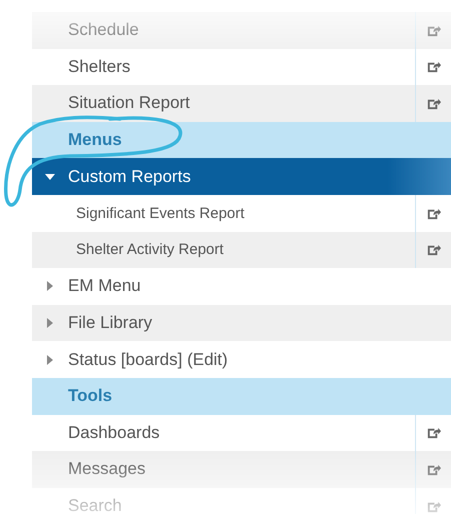 This screenshot has height=514, width=451. I want to click on menu-item: Shelter Activity Report, so click(241, 250).